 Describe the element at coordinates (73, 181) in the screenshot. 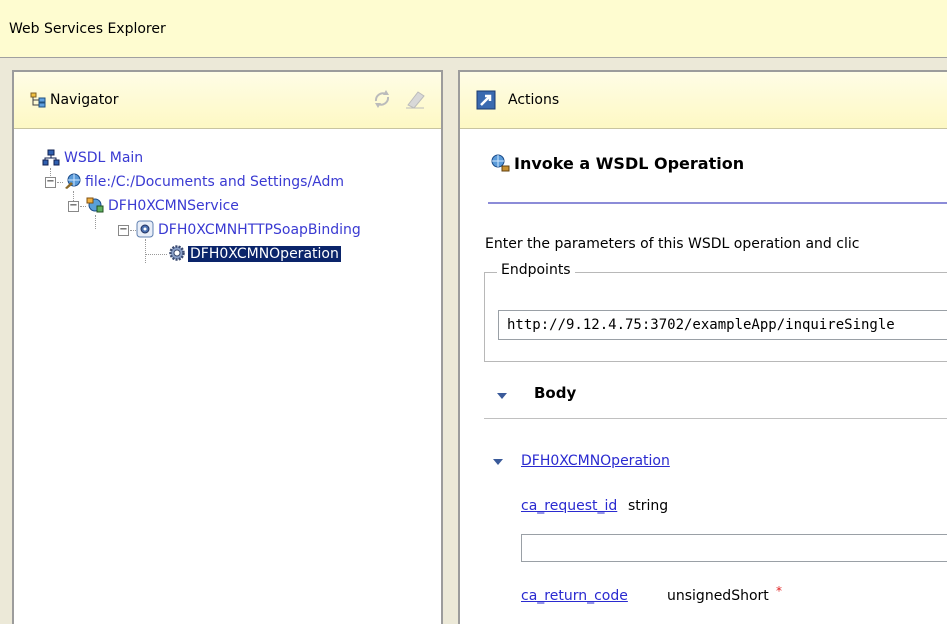

I see `file-globe-icon` at that location.